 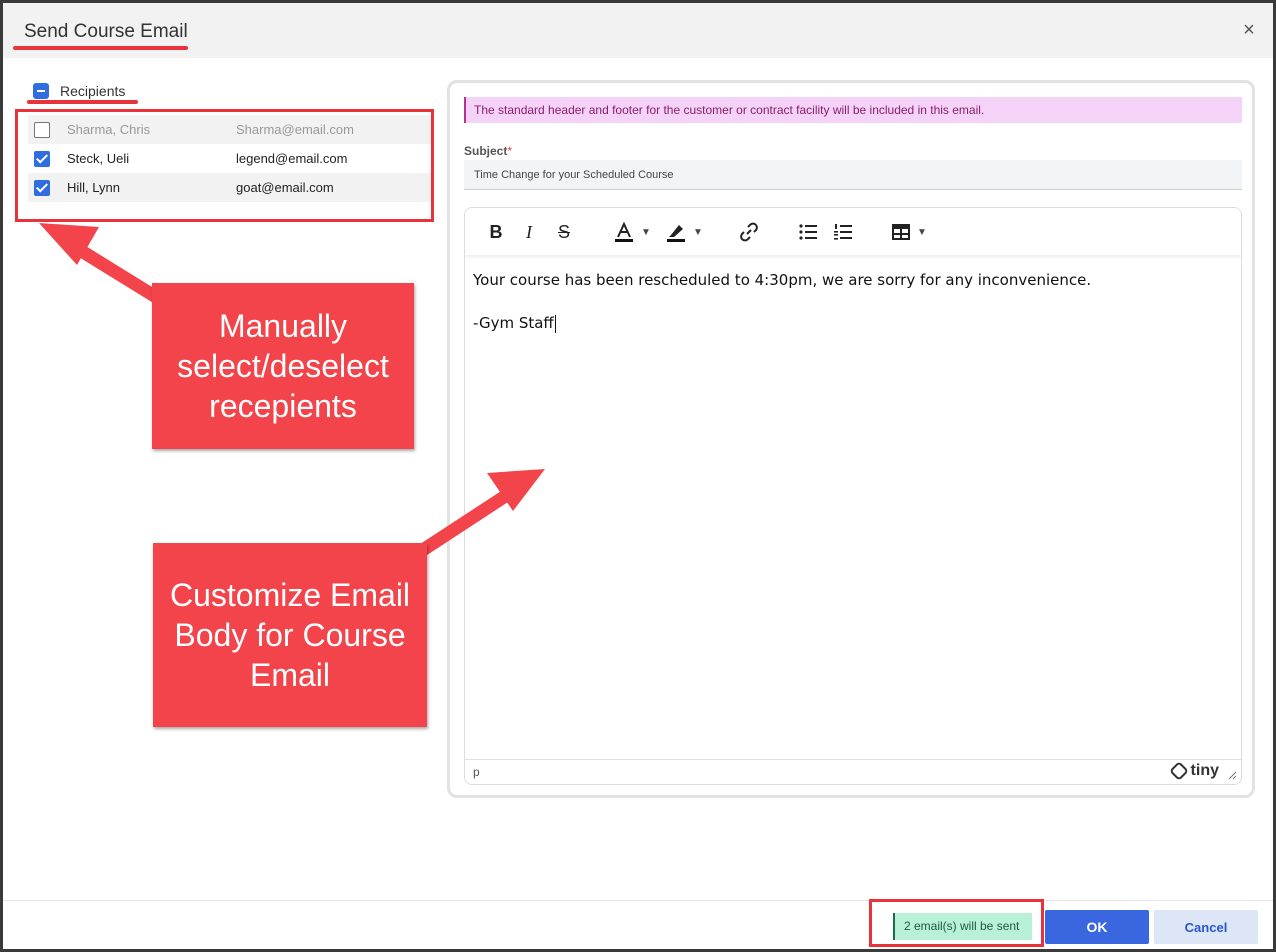 I want to click on bullet-list-button, so click(x=808, y=232).